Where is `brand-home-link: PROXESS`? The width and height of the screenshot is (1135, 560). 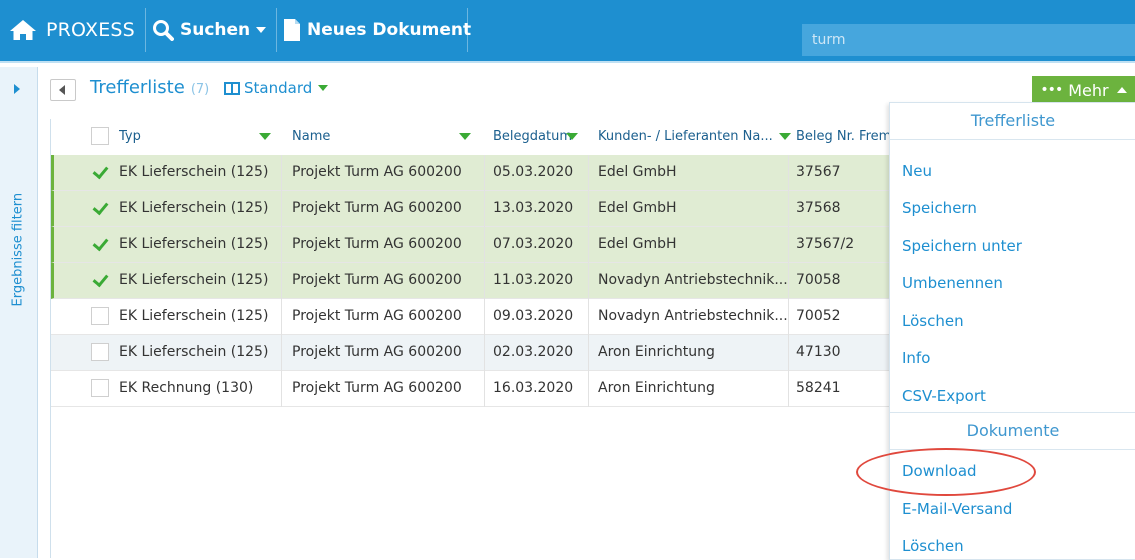
brand-home-link: PROXESS is located at coordinates (71, 30).